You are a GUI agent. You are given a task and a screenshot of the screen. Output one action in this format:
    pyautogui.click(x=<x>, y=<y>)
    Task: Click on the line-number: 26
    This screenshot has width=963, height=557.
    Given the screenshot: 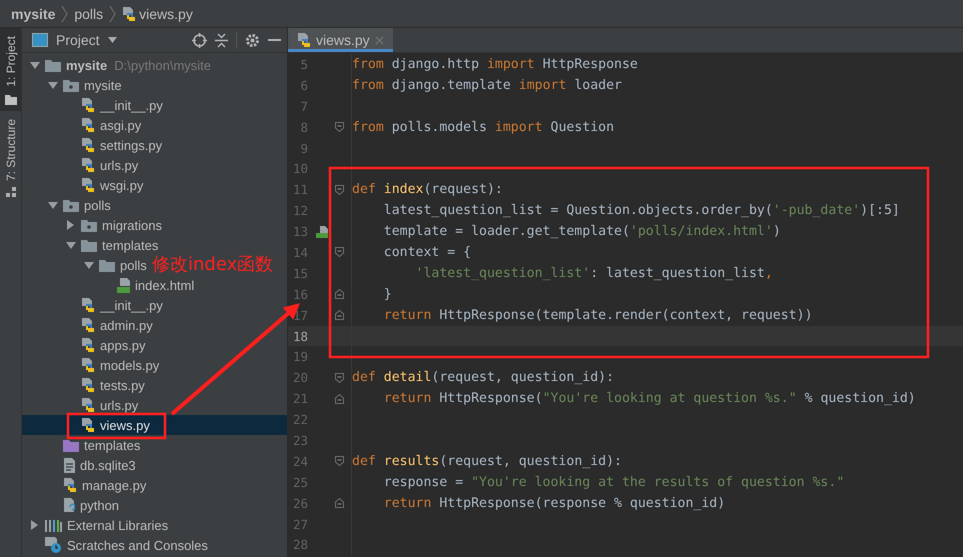 What is the action you would take?
    pyautogui.click(x=300, y=503)
    